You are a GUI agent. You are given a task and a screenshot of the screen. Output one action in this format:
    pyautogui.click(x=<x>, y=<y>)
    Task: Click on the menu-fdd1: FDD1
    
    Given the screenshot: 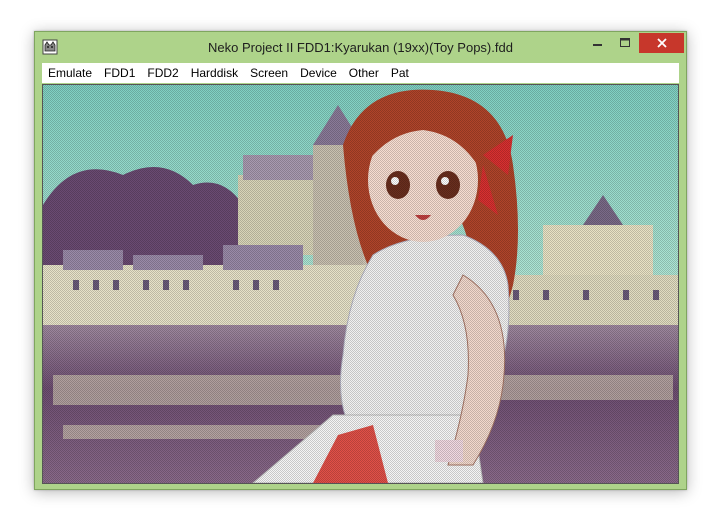 What is the action you would take?
    pyautogui.click(x=119, y=73)
    